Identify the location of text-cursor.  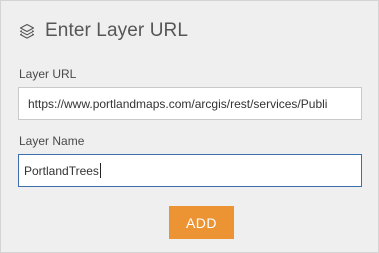
(100, 170).